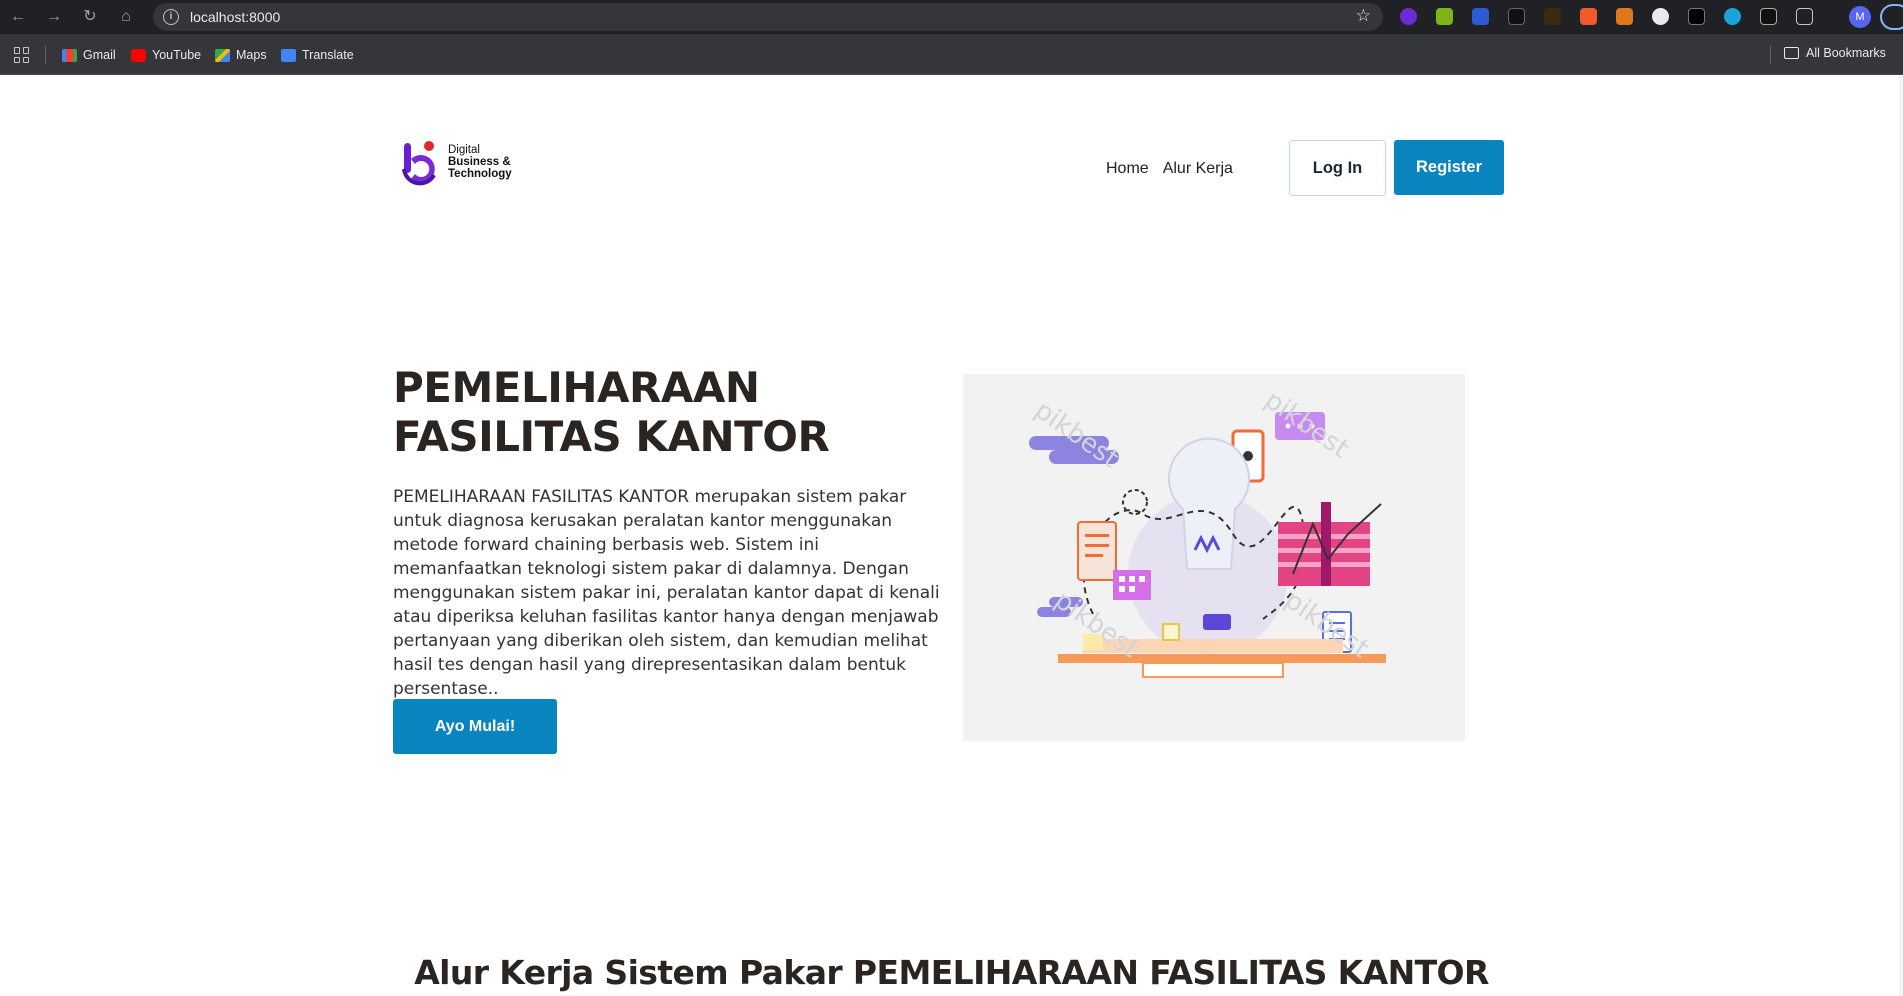  I want to click on logo-line-1: Digital, so click(464, 150).